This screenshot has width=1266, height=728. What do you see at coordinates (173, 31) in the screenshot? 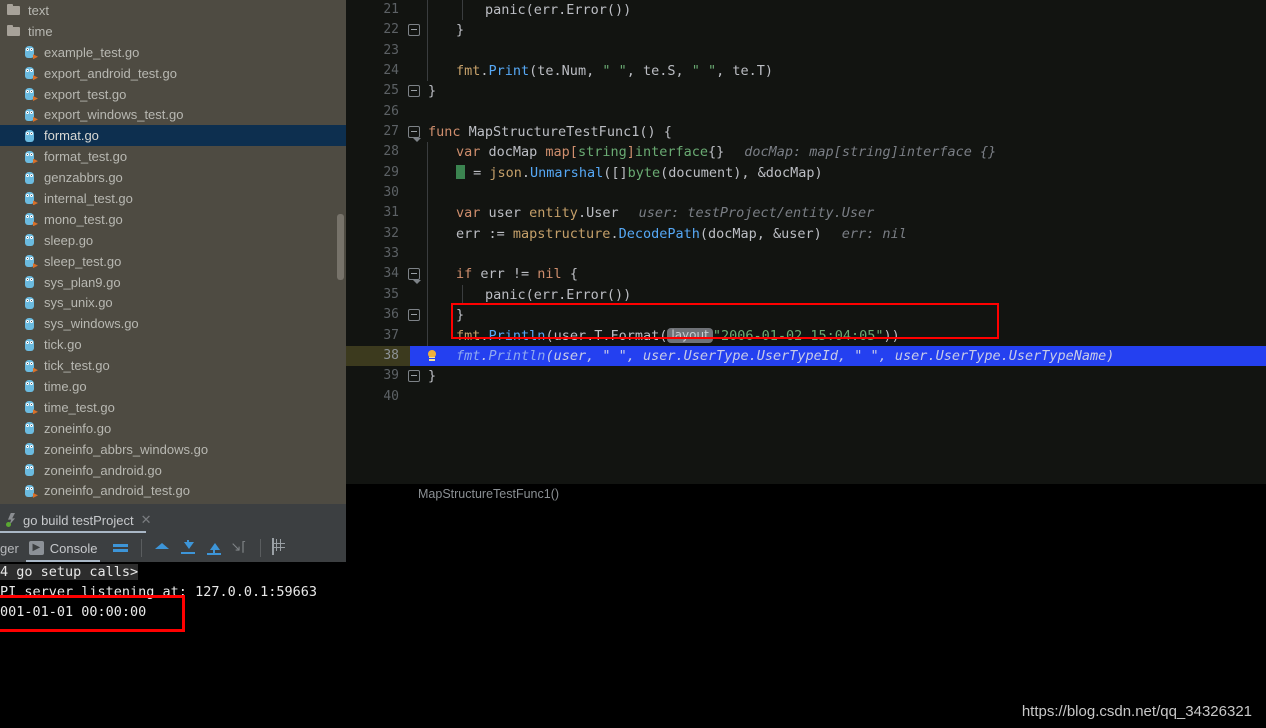
I see `tree-item-time: time` at bounding box center [173, 31].